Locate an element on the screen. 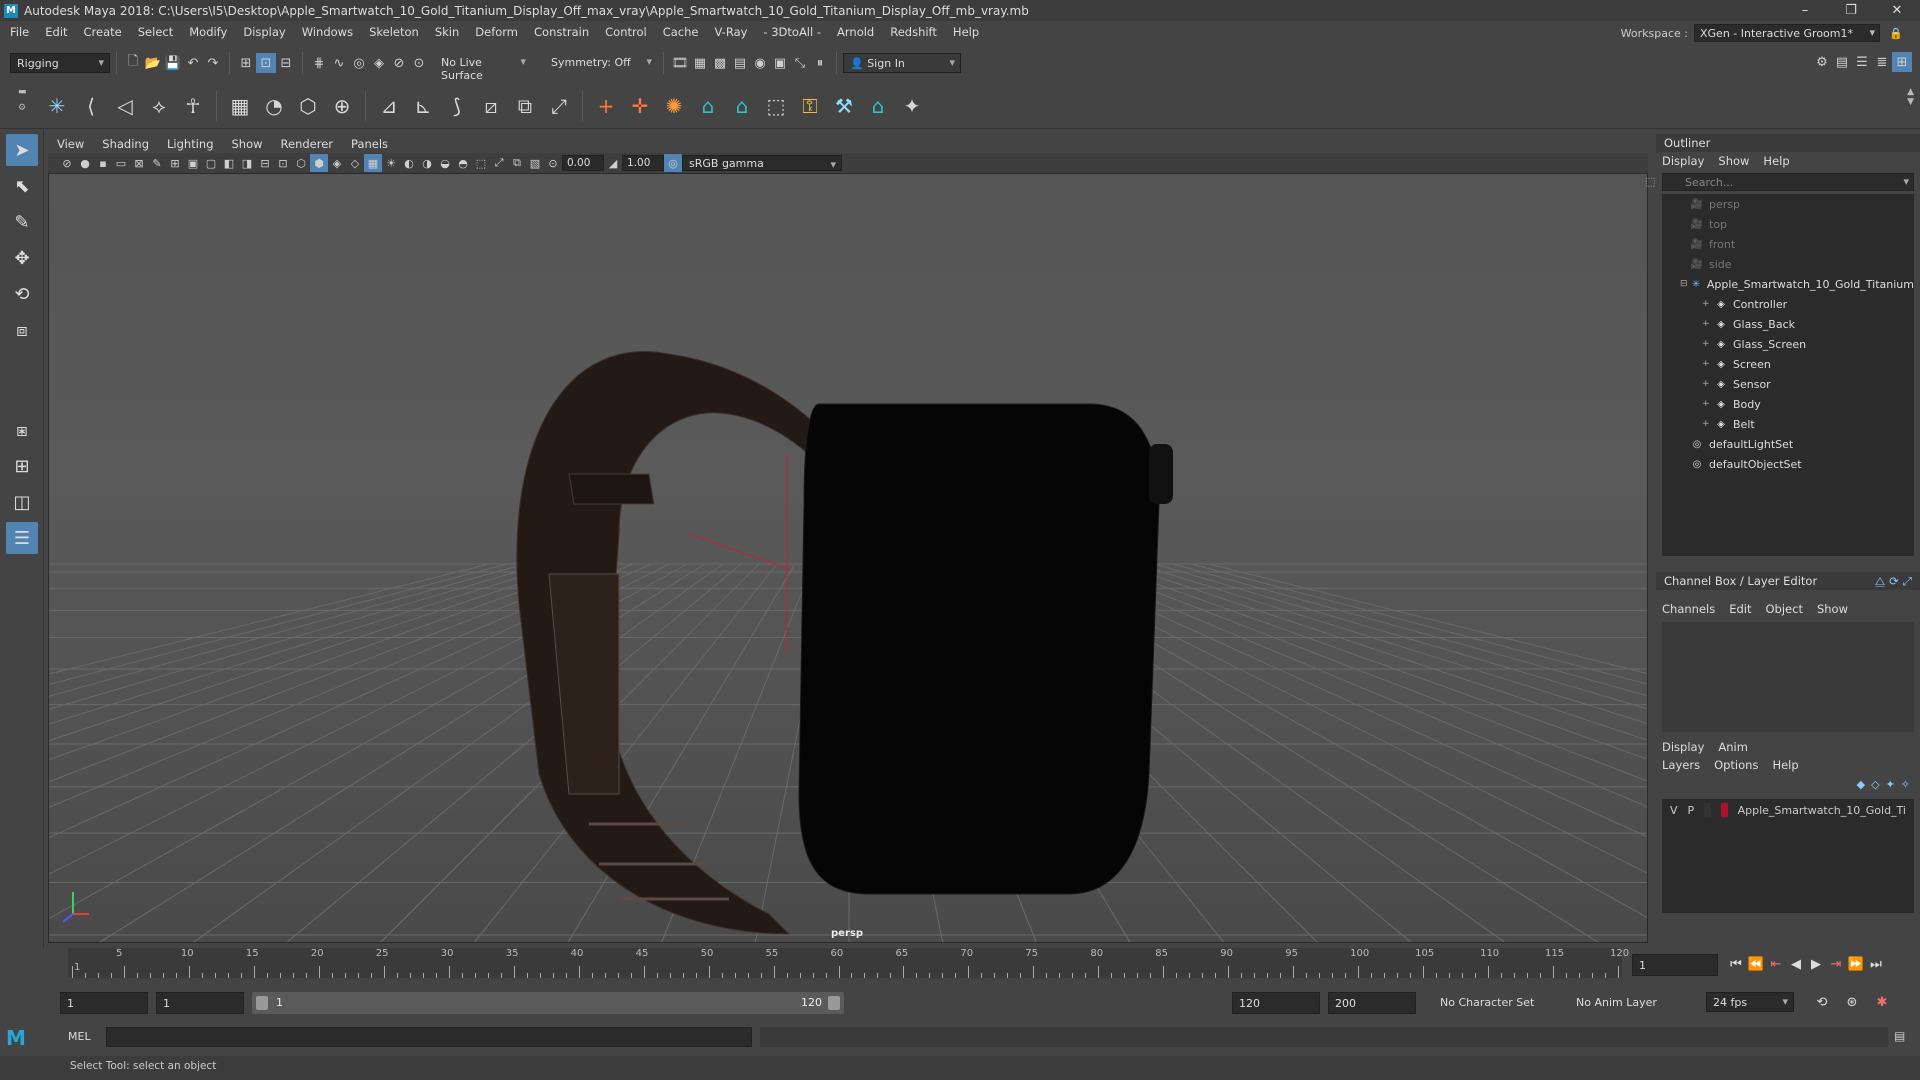 This screenshot has width=1920, height=1080. new-layer-icon: ✦ is located at coordinates (1890, 784).